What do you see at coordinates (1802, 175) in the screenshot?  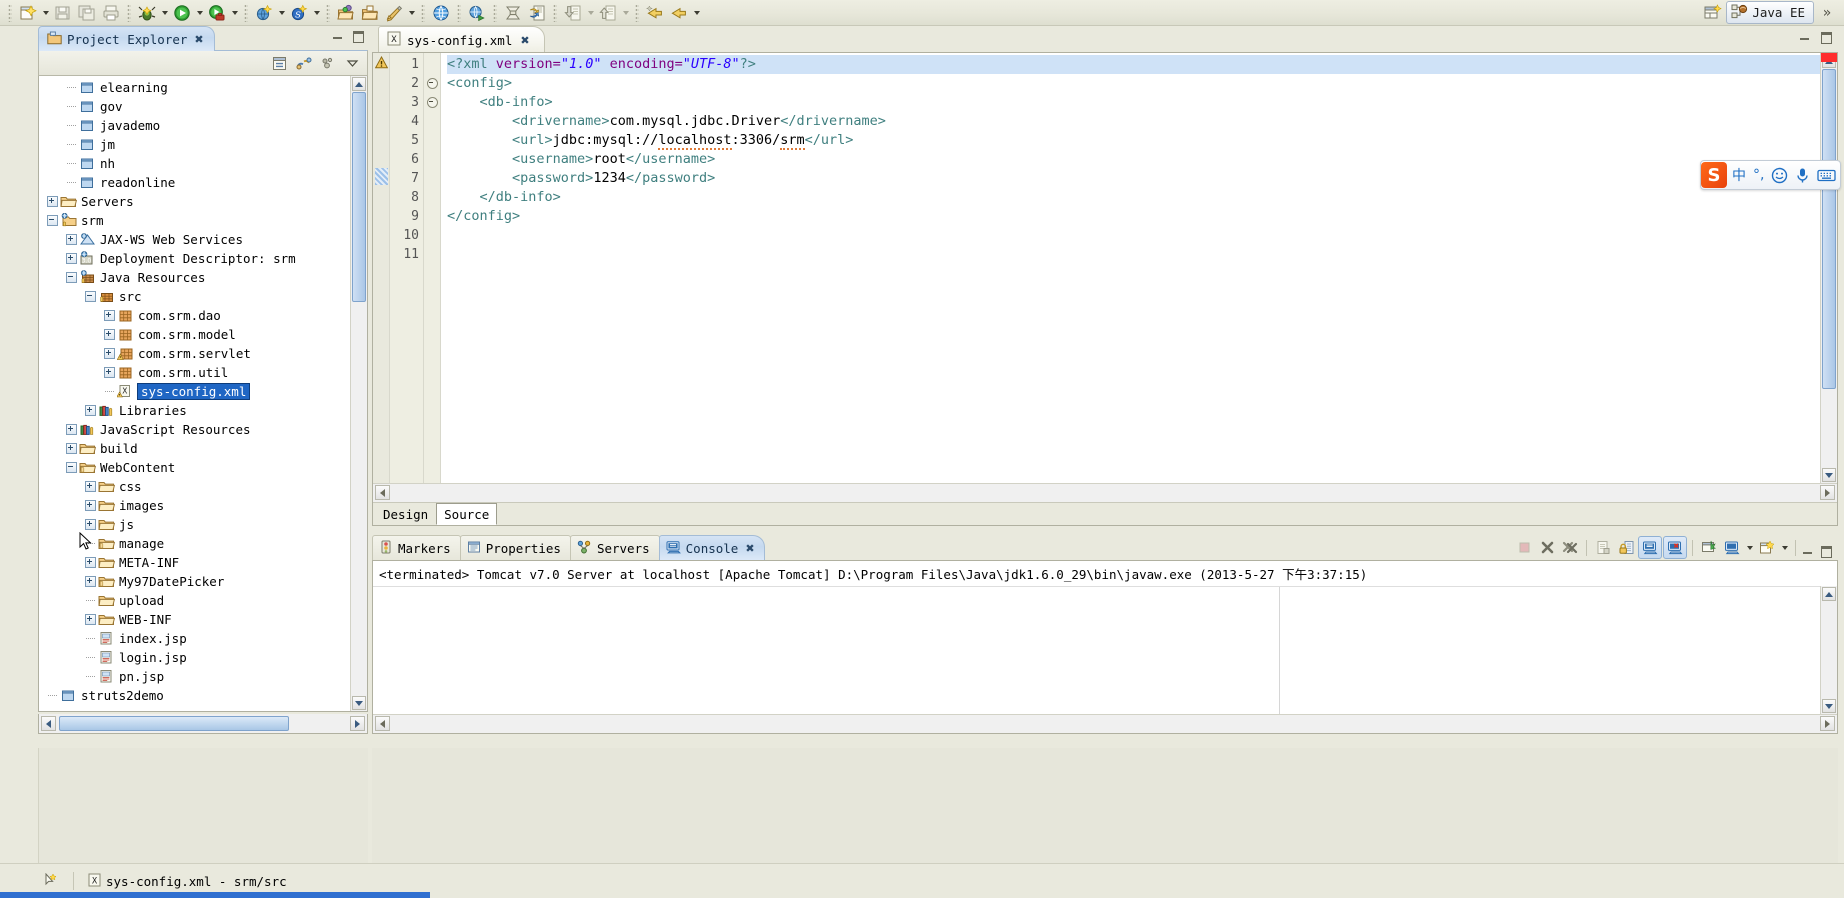 I see `ime-voice-icon` at bounding box center [1802, 175].